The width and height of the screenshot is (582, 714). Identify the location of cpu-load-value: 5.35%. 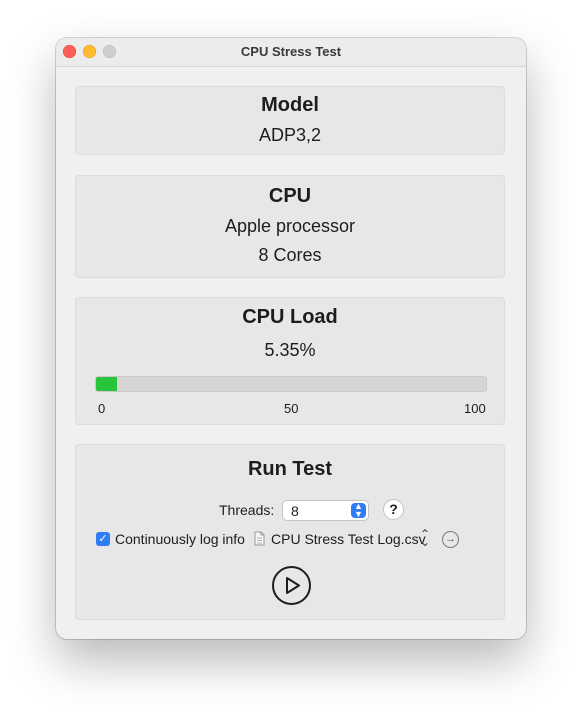
(290, 350).